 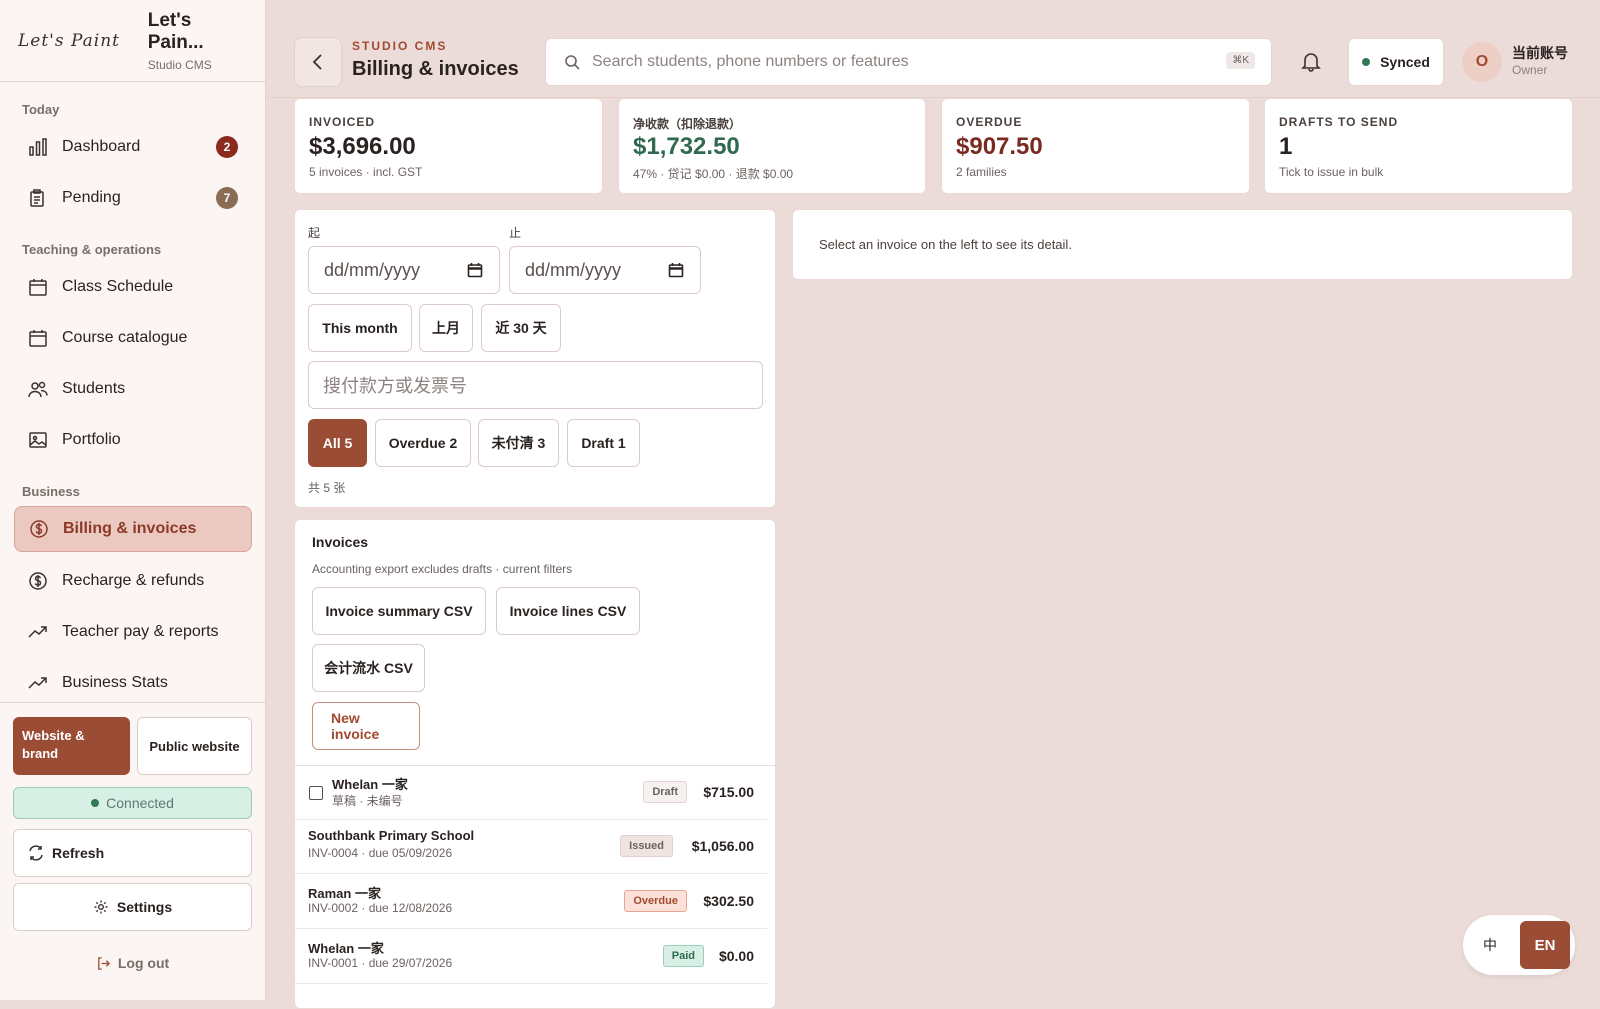 What do you see at coordinates (1366, 62) in the screenshot?
I see `status-dot` at bounding box center [1366, 62].